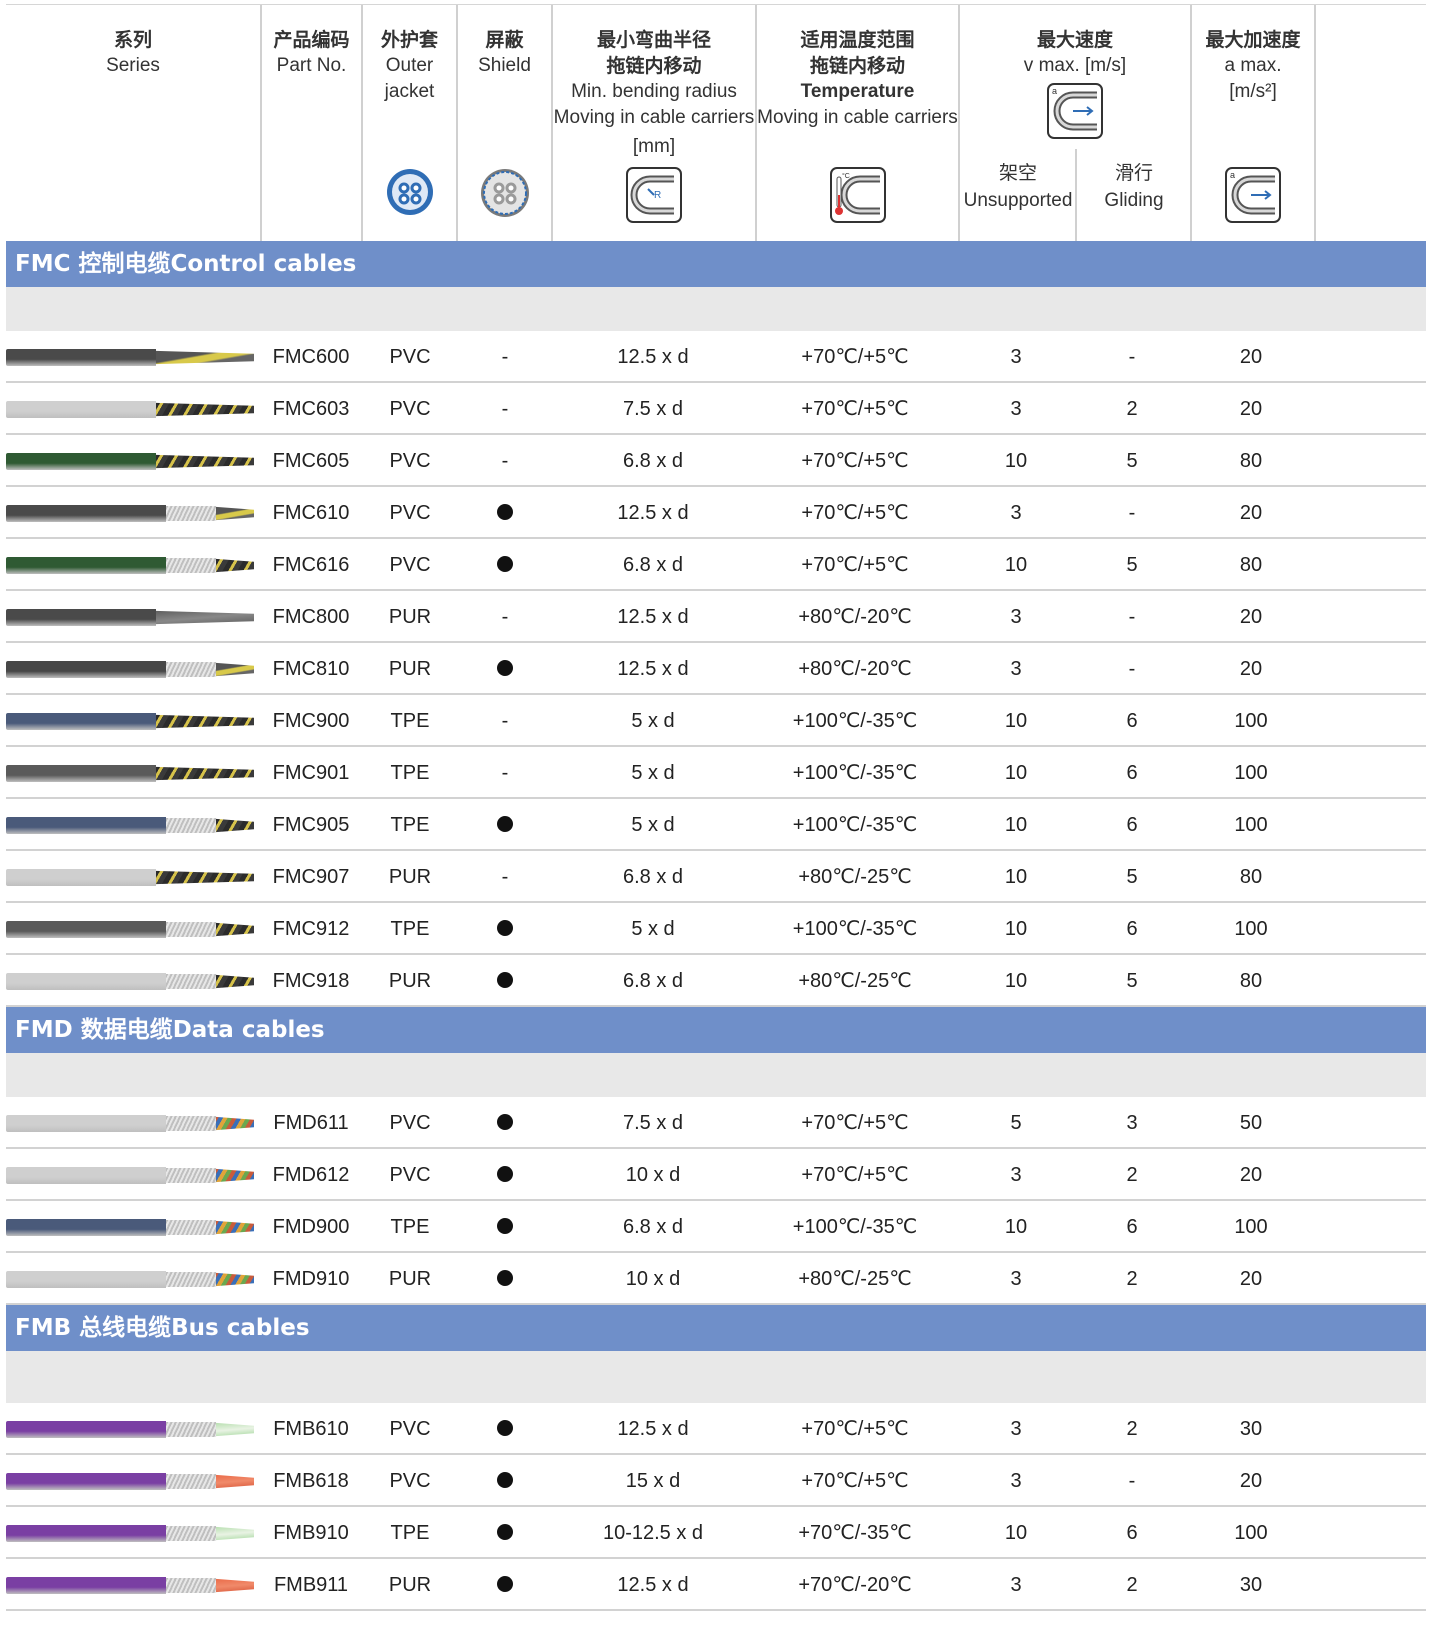 This screenshot has height=1631, width=1432. I want to click on bending-radius: 10-12.5 x d, so click(653, 1533).